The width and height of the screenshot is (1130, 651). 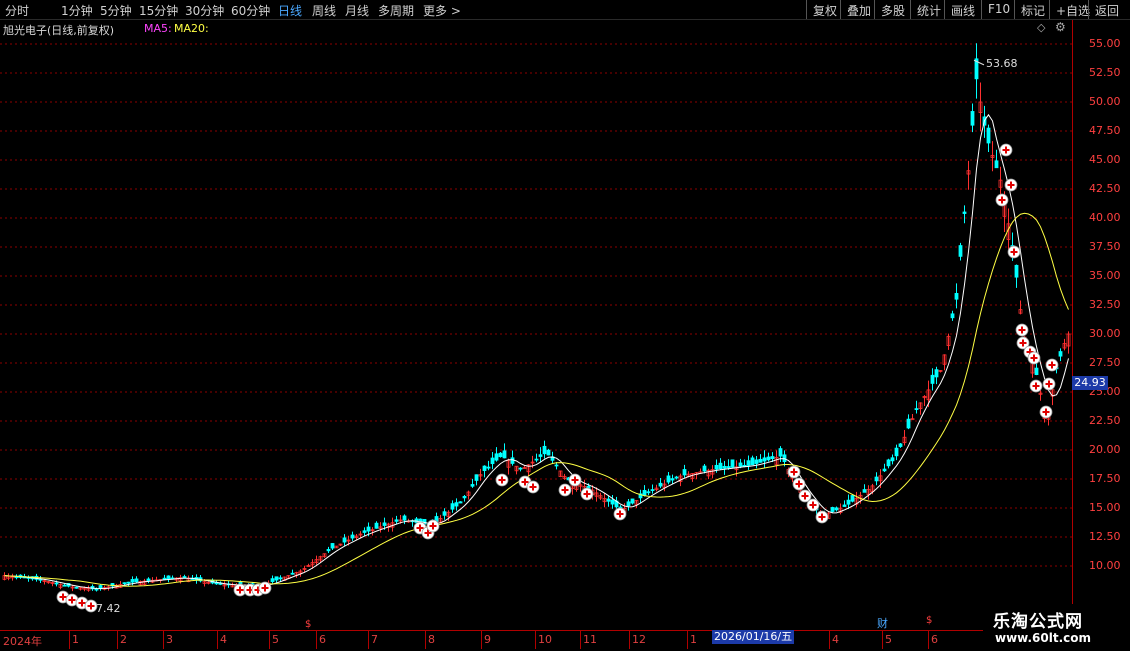 I want to click on period-tab-more: 更多 >, so click(x=442, y=10).